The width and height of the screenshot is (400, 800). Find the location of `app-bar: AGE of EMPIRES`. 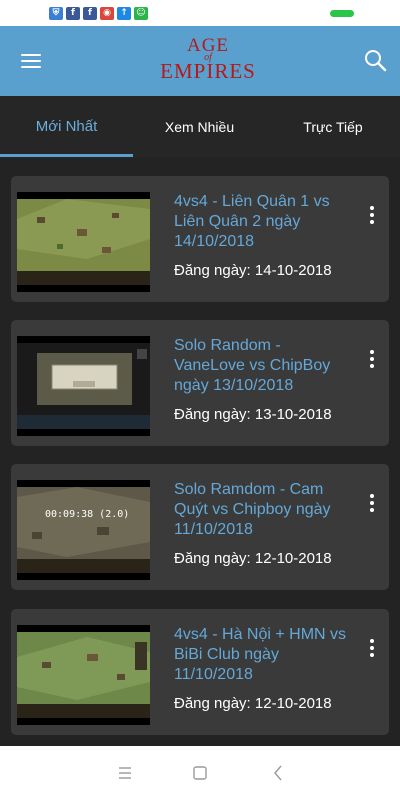

app-bar: AGE of EMPIRES is located at coordinates (200, 61).